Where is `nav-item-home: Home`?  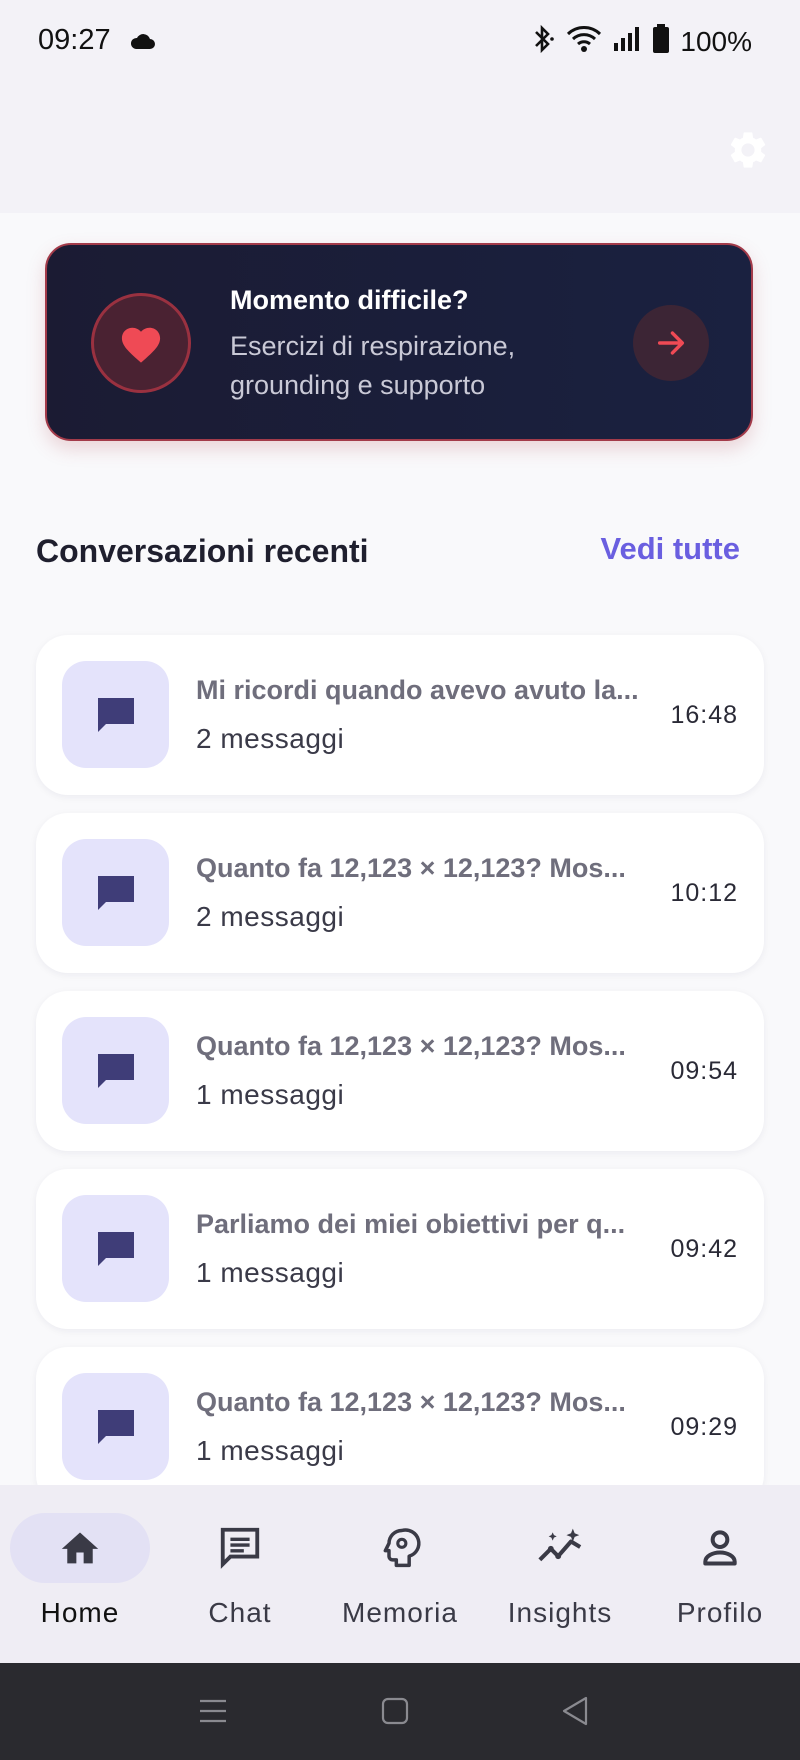
nav-item-home: Home is located at coordinates (80, 1574).